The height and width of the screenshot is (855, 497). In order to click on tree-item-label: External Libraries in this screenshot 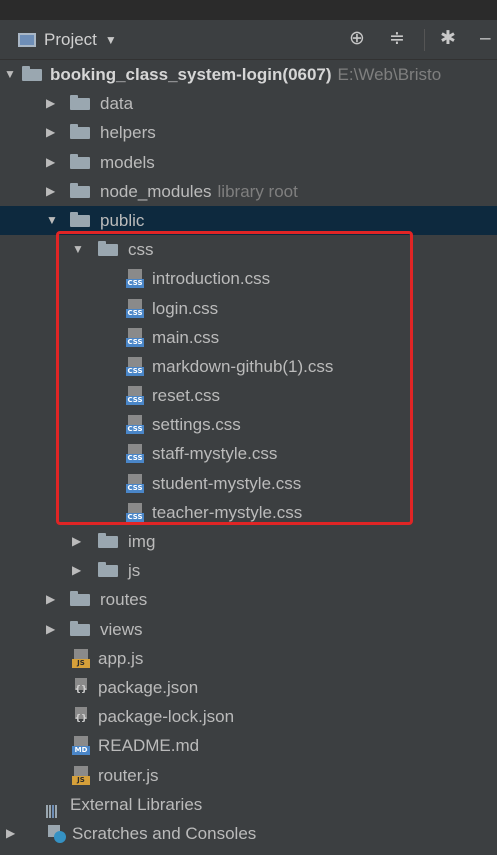, I will do `click(136, 804)`.